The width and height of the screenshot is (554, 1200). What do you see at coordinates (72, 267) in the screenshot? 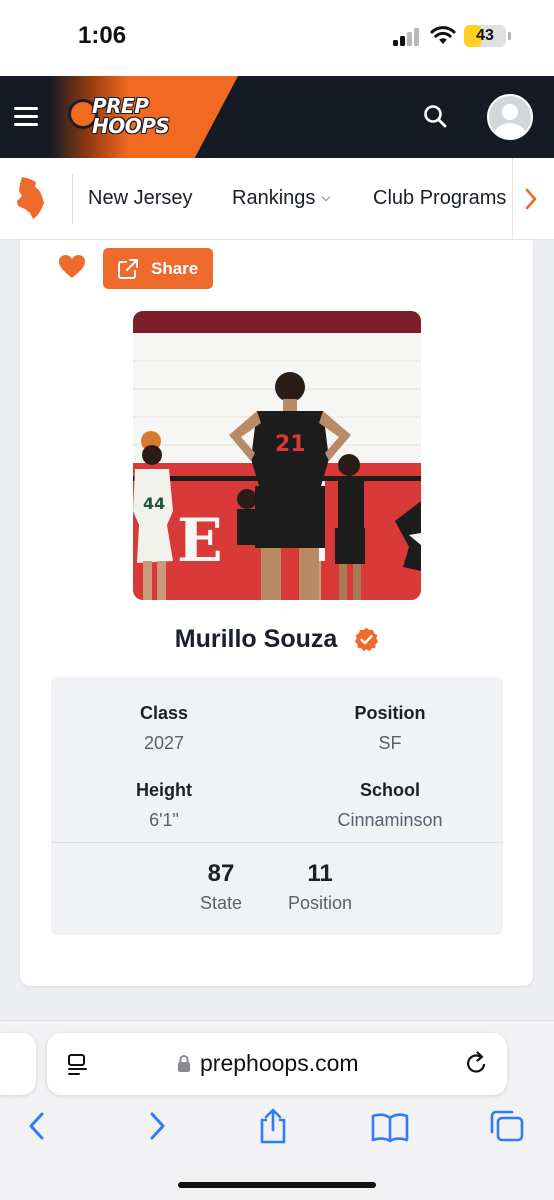
I see `favorite-heart-icon` at bounding box center [72, 267].